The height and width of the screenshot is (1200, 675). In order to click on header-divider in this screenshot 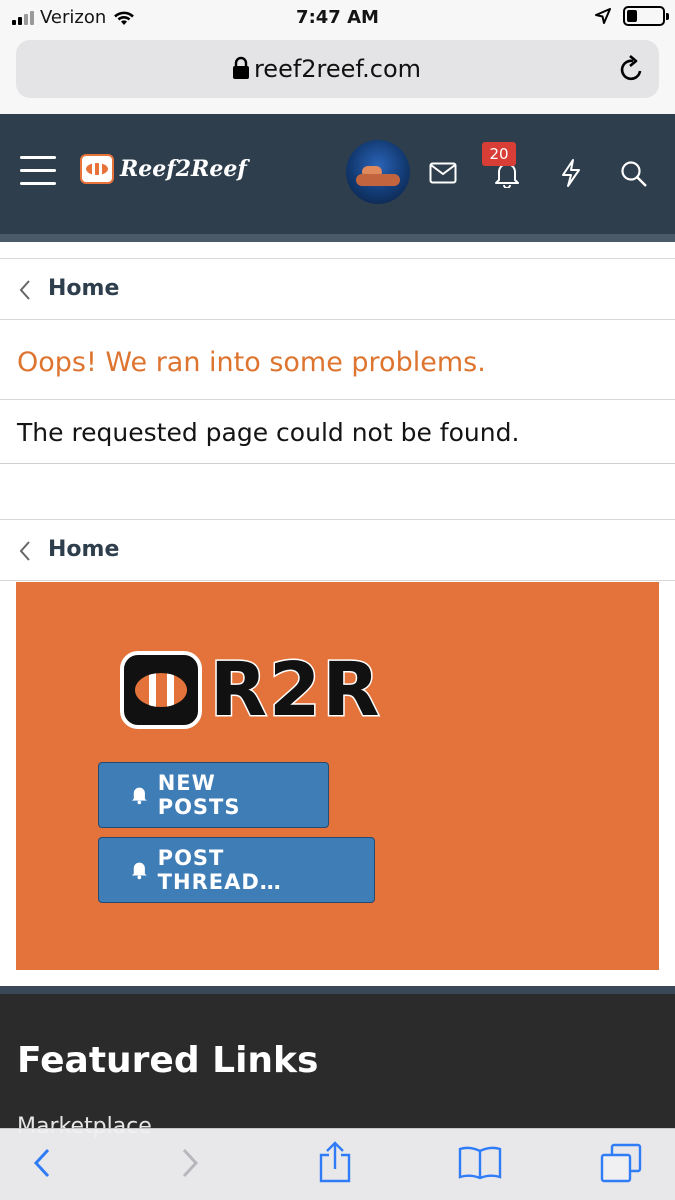, I will do `click(337, 238)`.